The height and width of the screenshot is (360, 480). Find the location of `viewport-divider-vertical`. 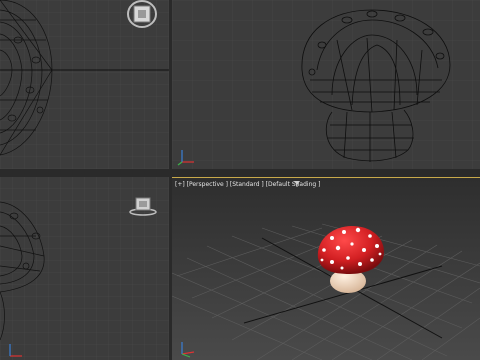

viewport-divider-vertical is located at coordinates (170, 180).